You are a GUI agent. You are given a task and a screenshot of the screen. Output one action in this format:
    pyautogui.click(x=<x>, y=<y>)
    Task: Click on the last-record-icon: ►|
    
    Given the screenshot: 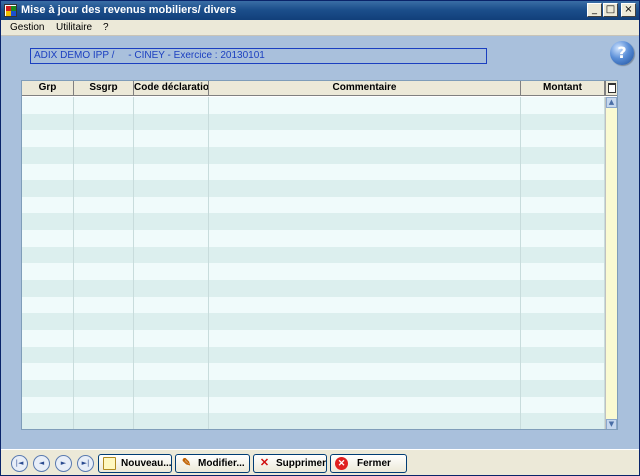 What is the action you would take?
    pyautogui.click(x=85, y=463)
    